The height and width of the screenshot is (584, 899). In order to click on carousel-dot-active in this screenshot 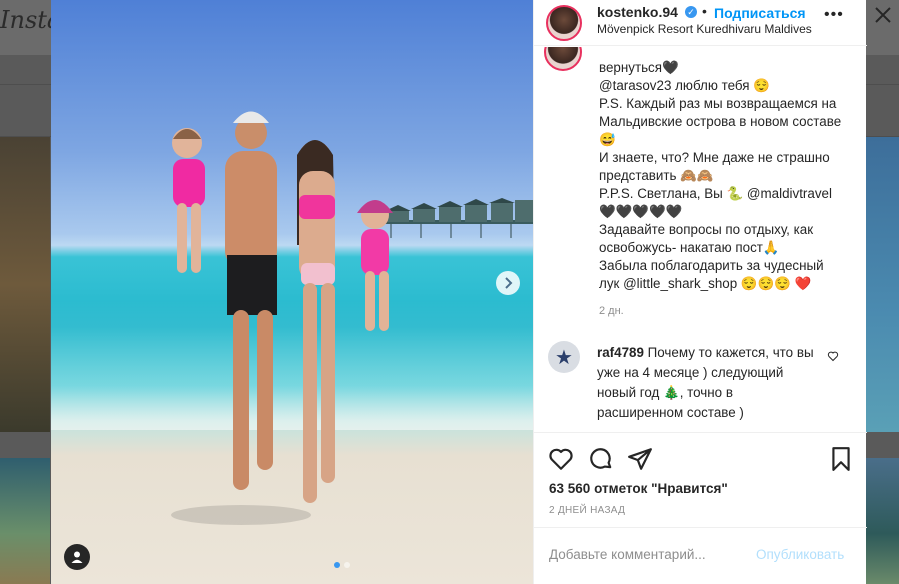, I will do `click(337, 565)`.